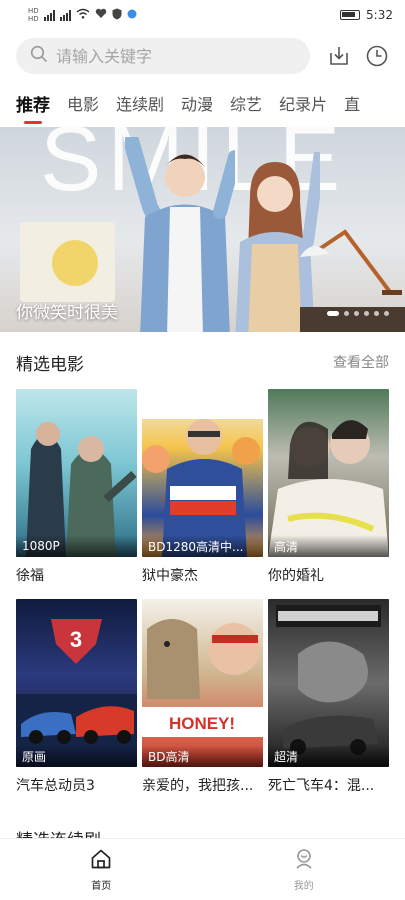 The width and height of the screenshot is (405, 900). I want to click on movie-poster: 高清, so click(328, 473).